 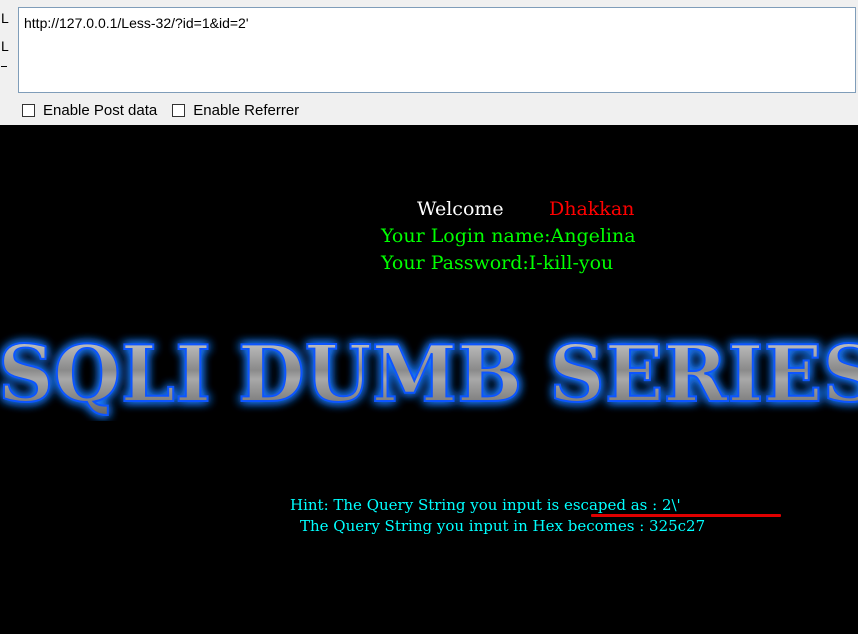 I want to click on sqli-dumb-series-banner: SQLI DUMB SERIES, so click(x=429, y=375).